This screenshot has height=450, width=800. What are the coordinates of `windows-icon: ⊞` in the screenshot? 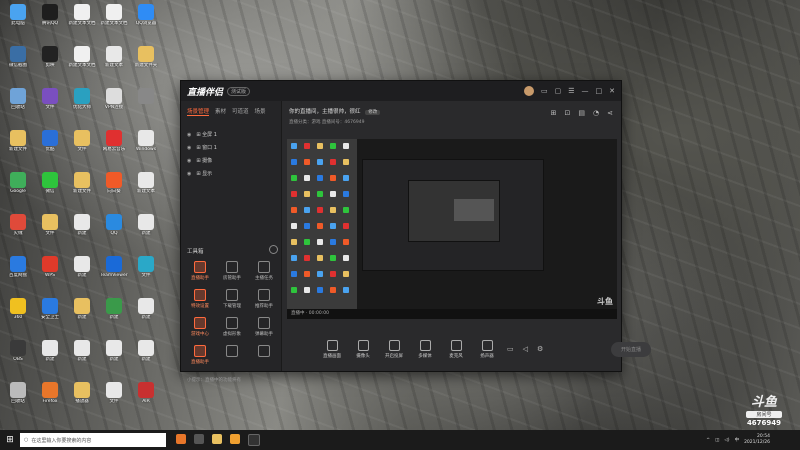 It's located at (10, 440).